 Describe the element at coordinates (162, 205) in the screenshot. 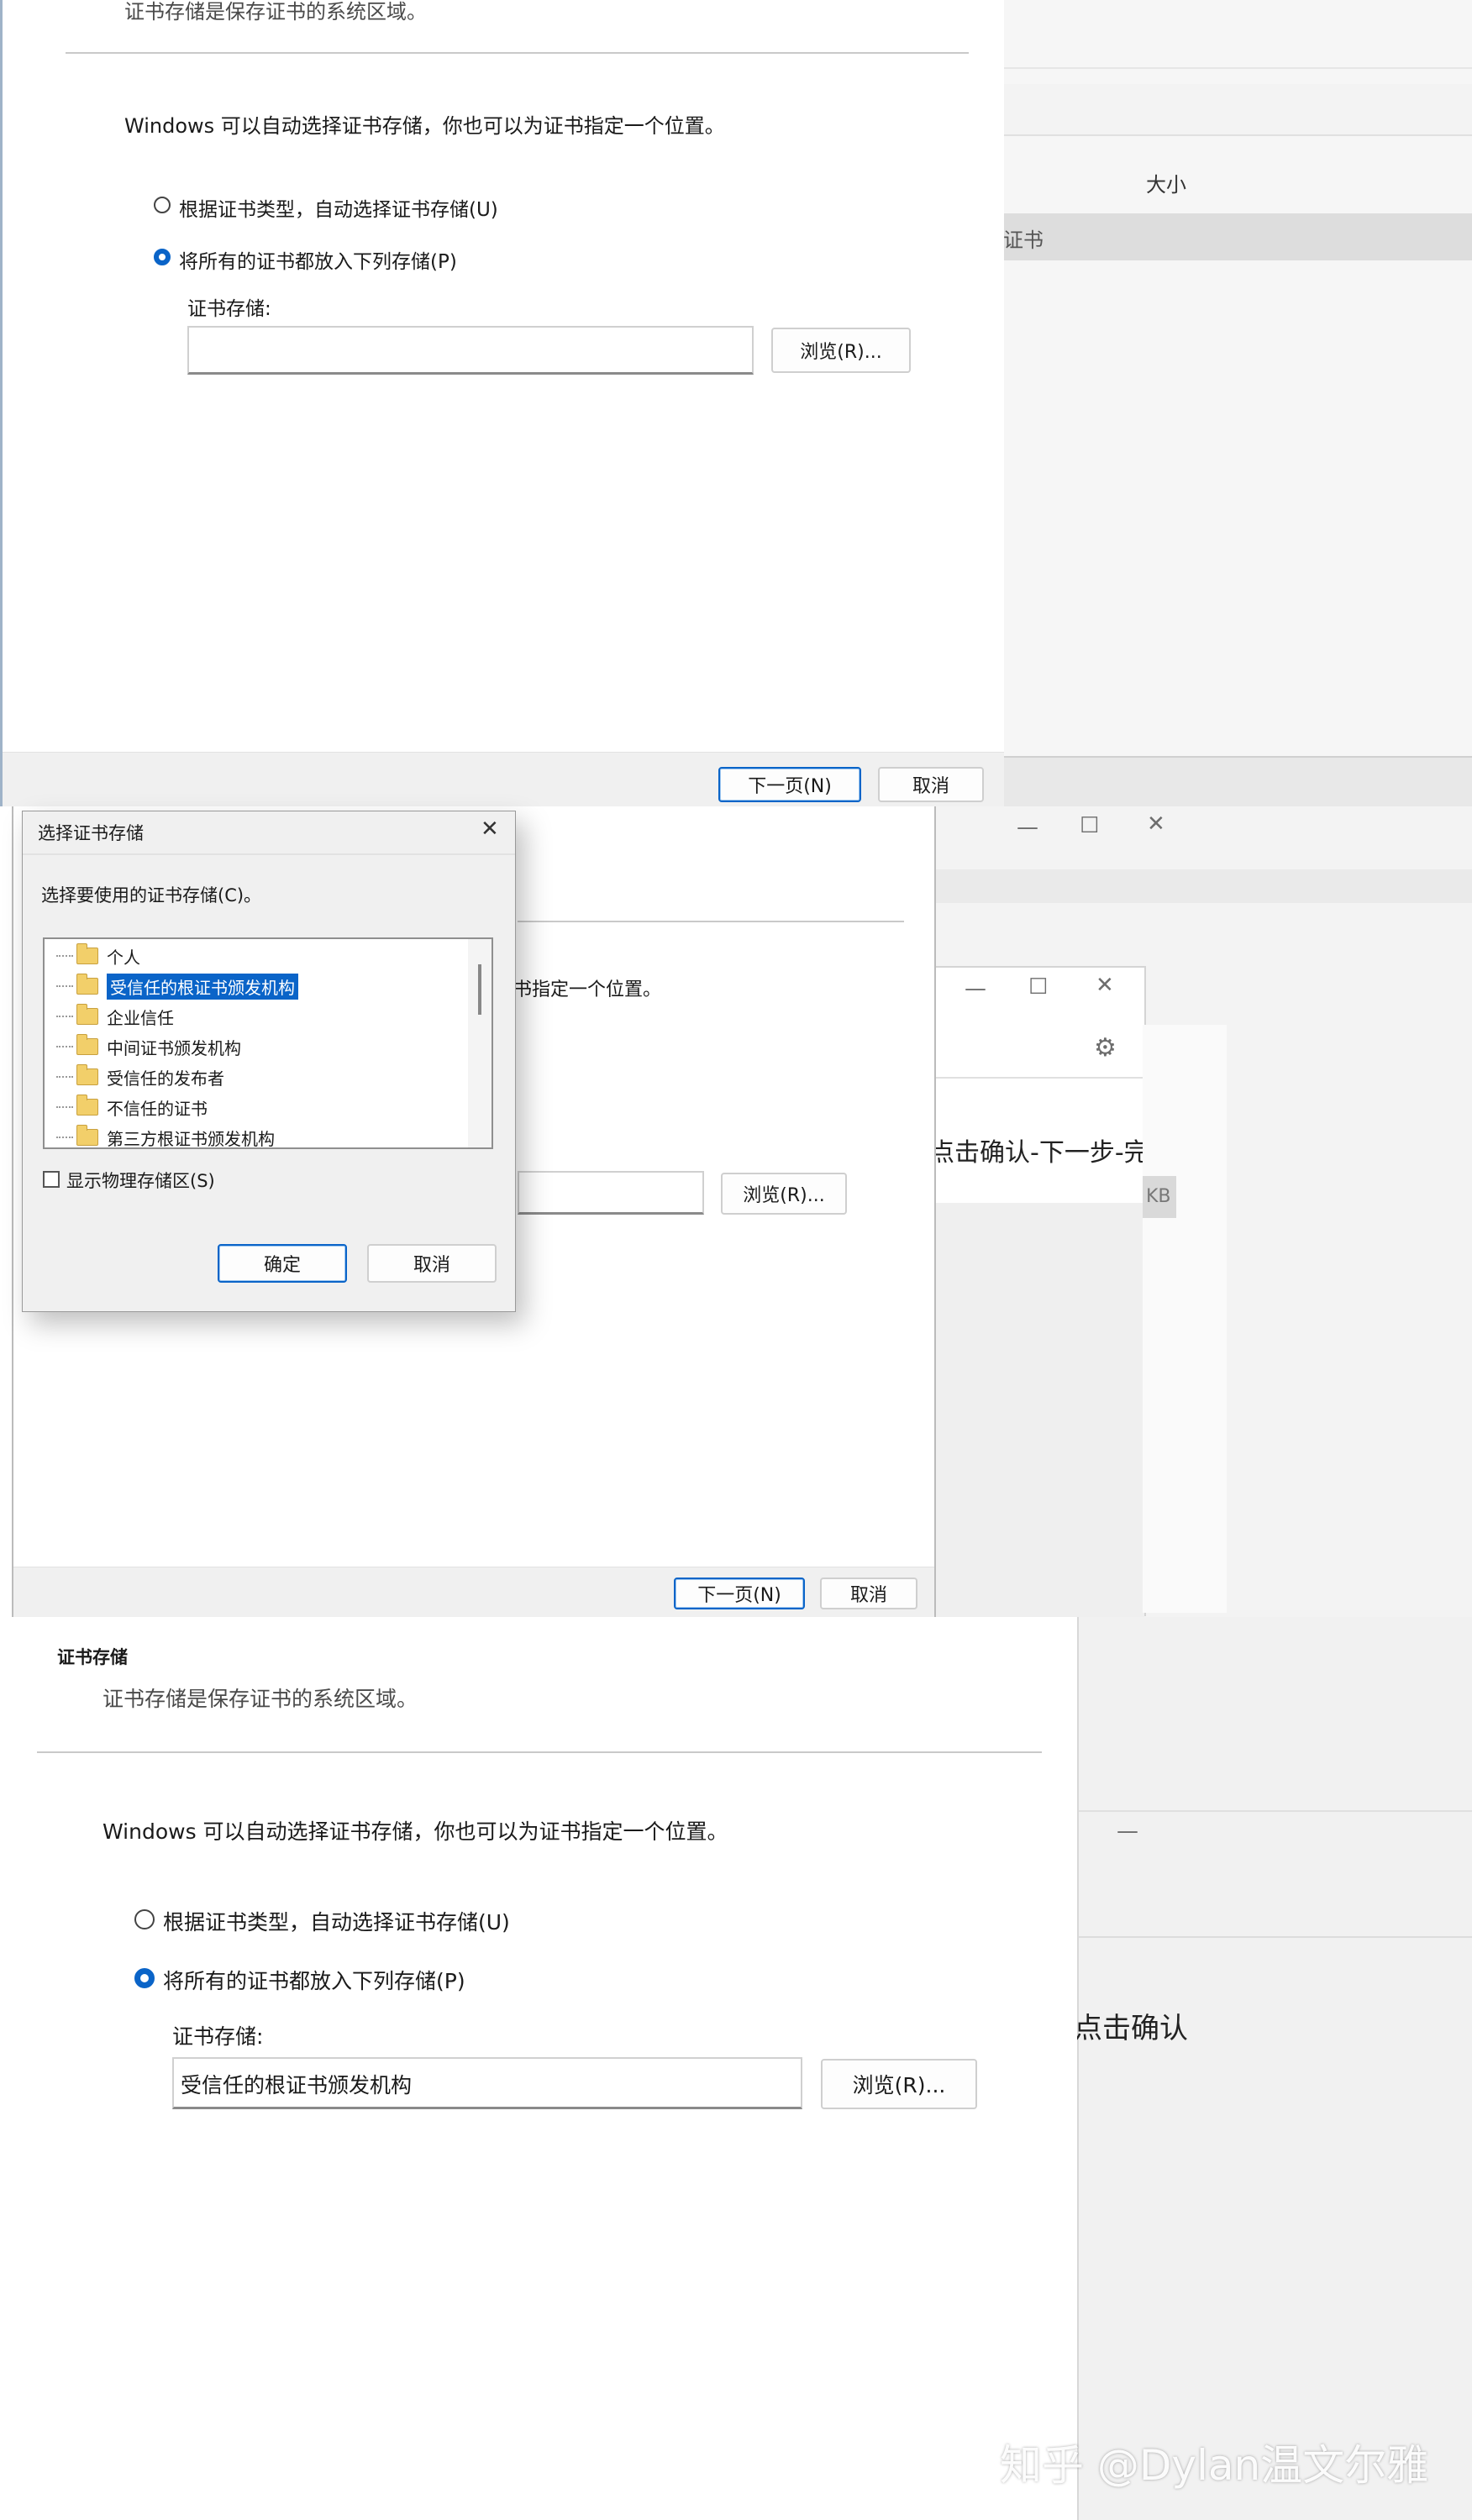

I see `radio-auto-select` at that location.